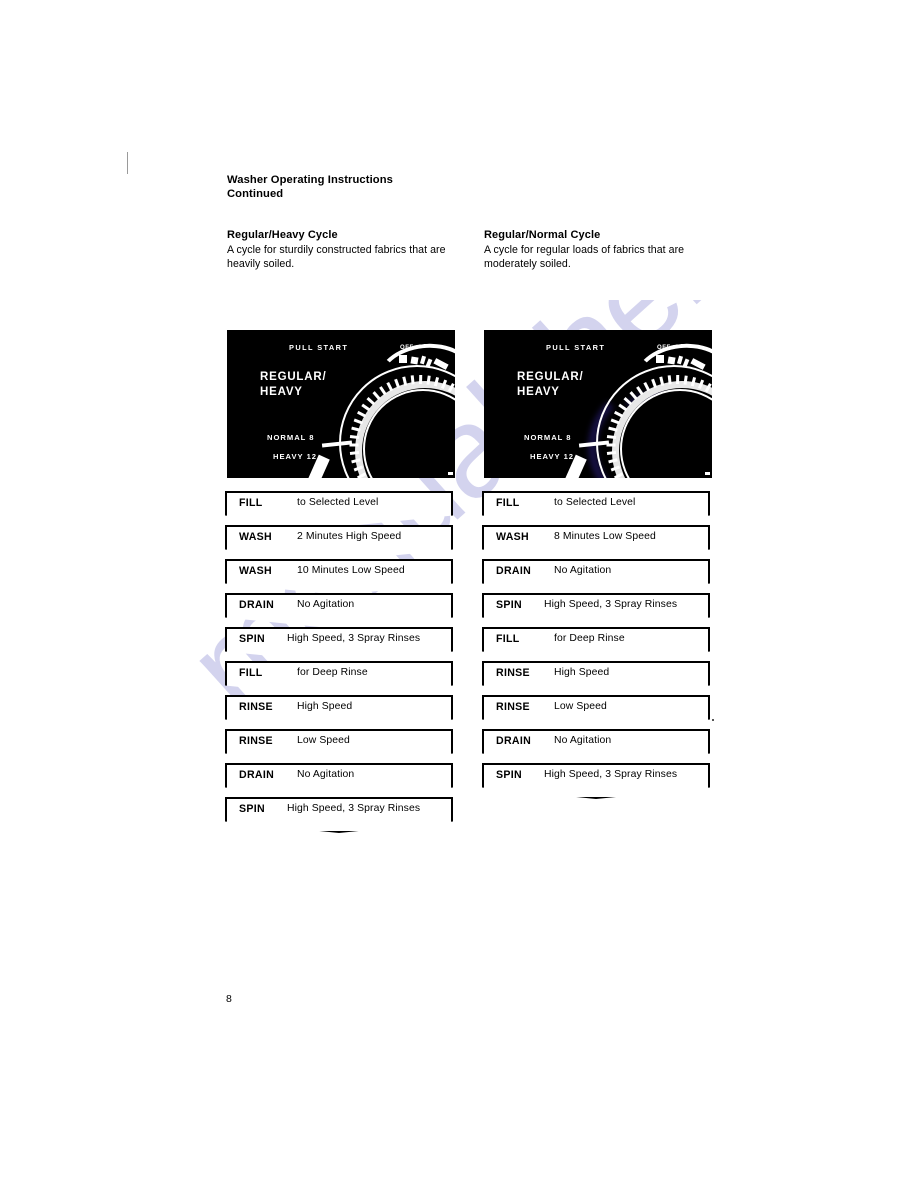 This screenshot has height=1188, width=918. What do you see at coordinates (339, 577) in the screenshot?
I see `cycle-step: WASH 10 Minutes Low Speed` at bounding box center [339, 577].